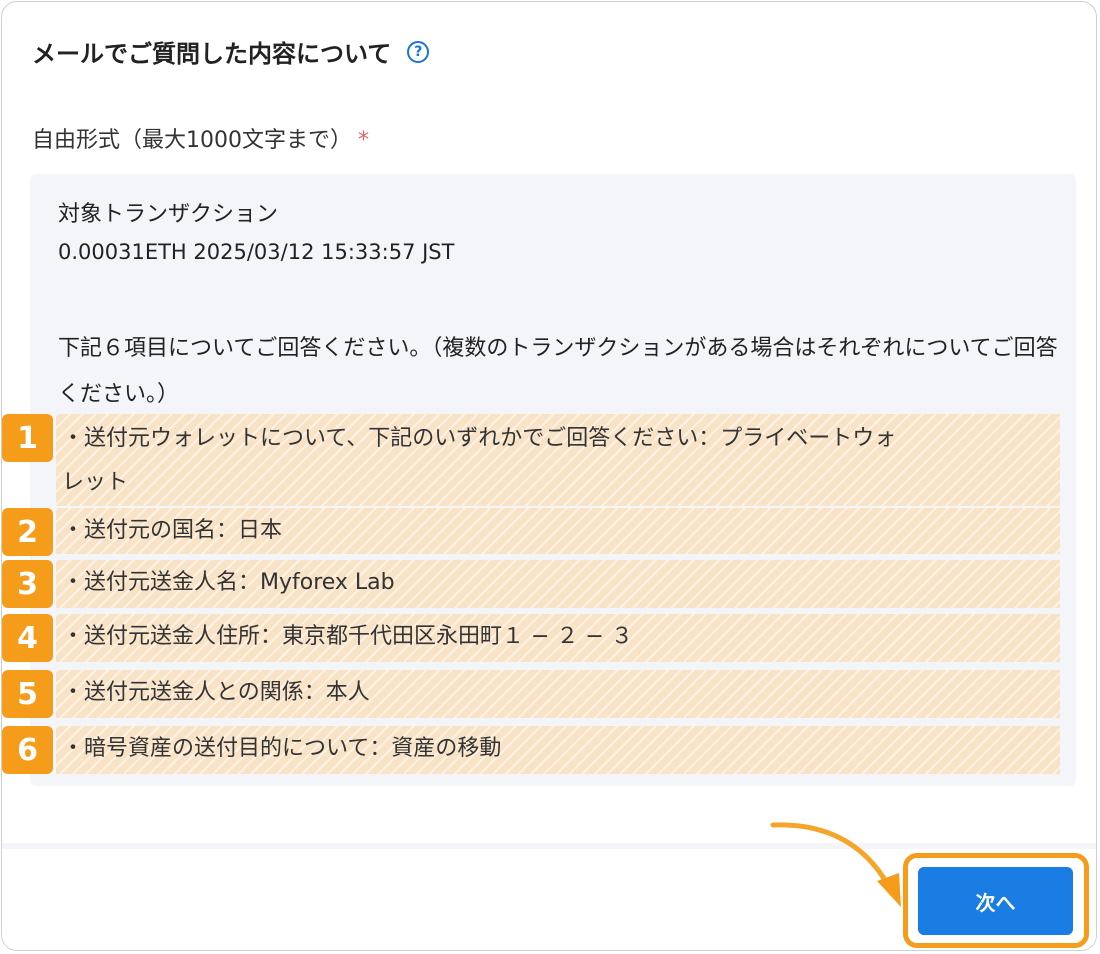 The image size is (1100, 954). Describe the element at coordinates (27, 638) in the screenshot. I see `badge-4: 4` at that location.